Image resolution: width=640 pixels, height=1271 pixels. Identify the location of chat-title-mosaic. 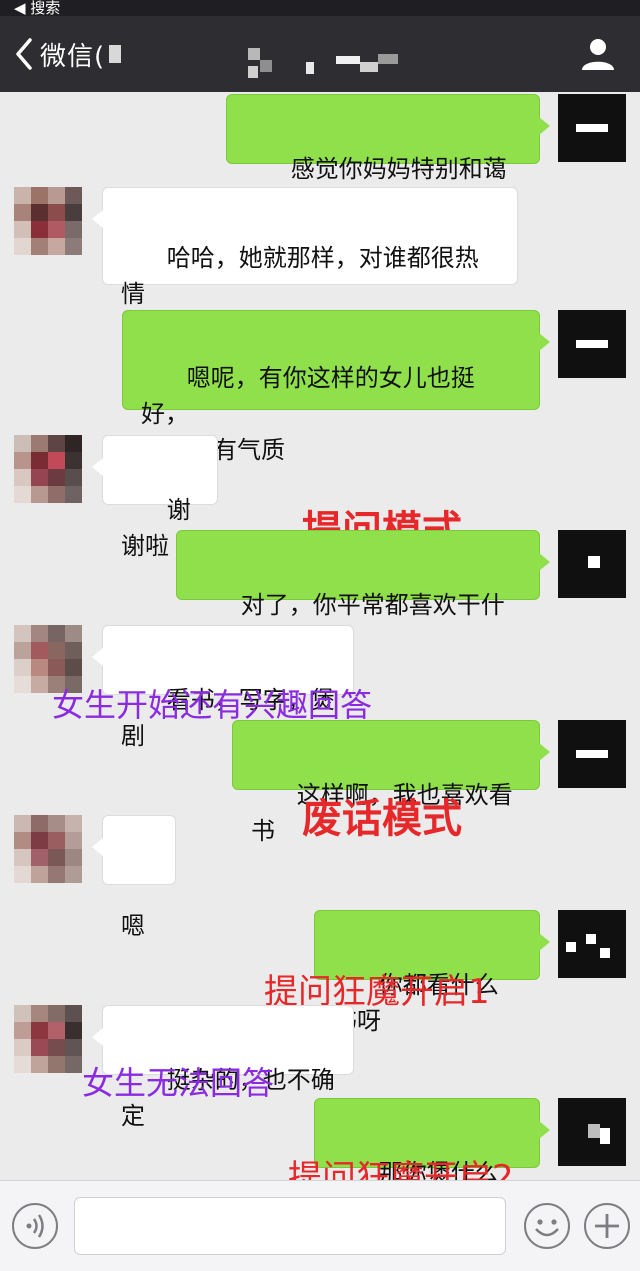
(323, 64).